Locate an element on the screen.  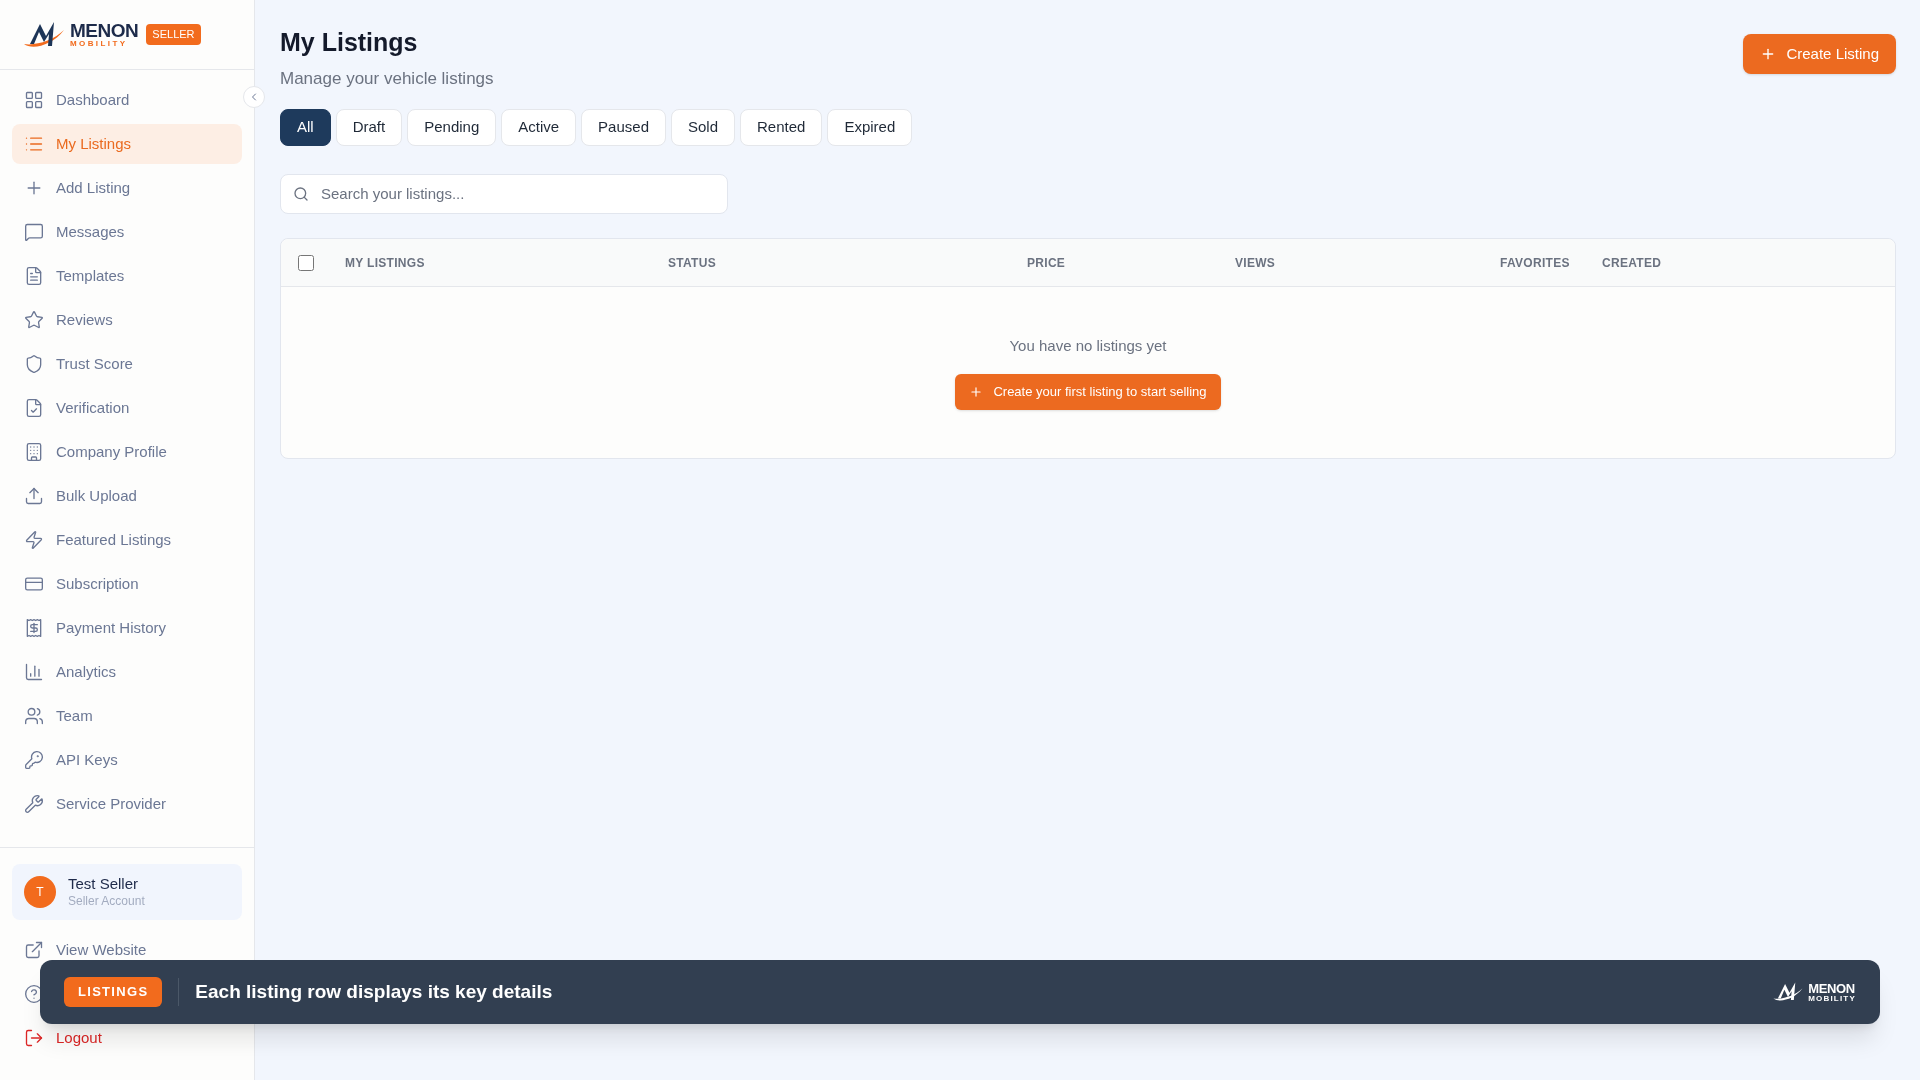
sidebar-item: Subscription is located at coordinates (127, 584).